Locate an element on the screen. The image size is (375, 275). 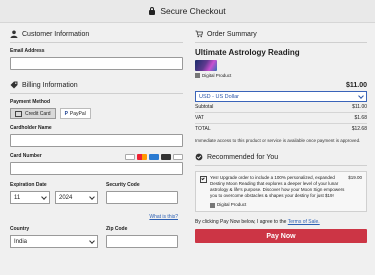
card-number-field is located at coordinates (96, 168).